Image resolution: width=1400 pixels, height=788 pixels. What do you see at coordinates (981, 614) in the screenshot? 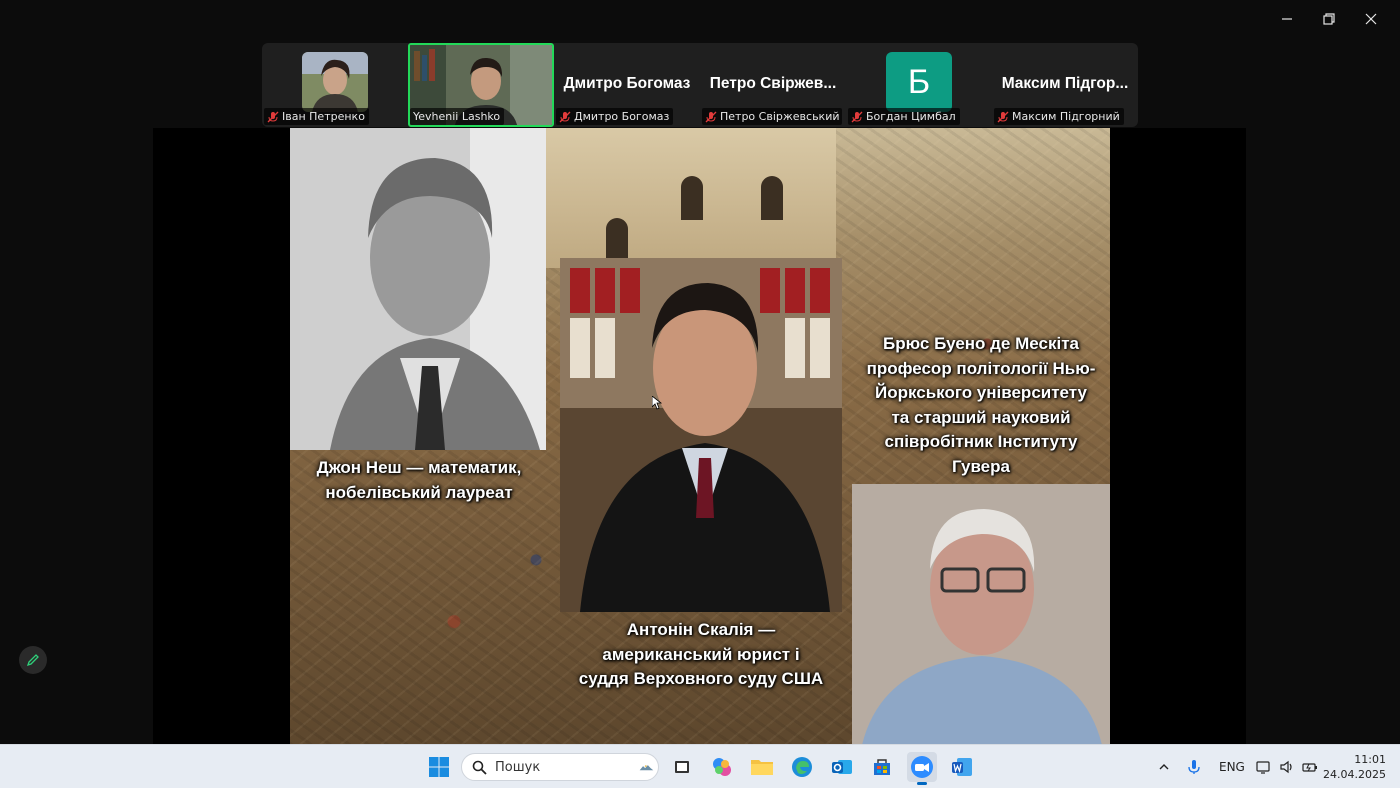
I see `photo-bruce-bueno-de-mesquita` at bounding box center [981, 614].